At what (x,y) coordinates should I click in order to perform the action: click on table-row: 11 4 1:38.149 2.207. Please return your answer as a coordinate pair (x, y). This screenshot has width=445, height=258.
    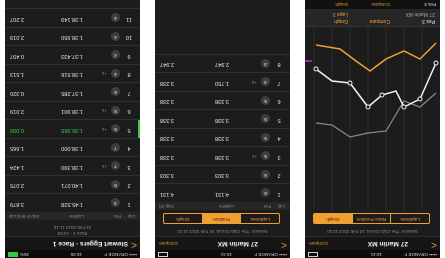
    Looking at the image, I should click on (72, 17).